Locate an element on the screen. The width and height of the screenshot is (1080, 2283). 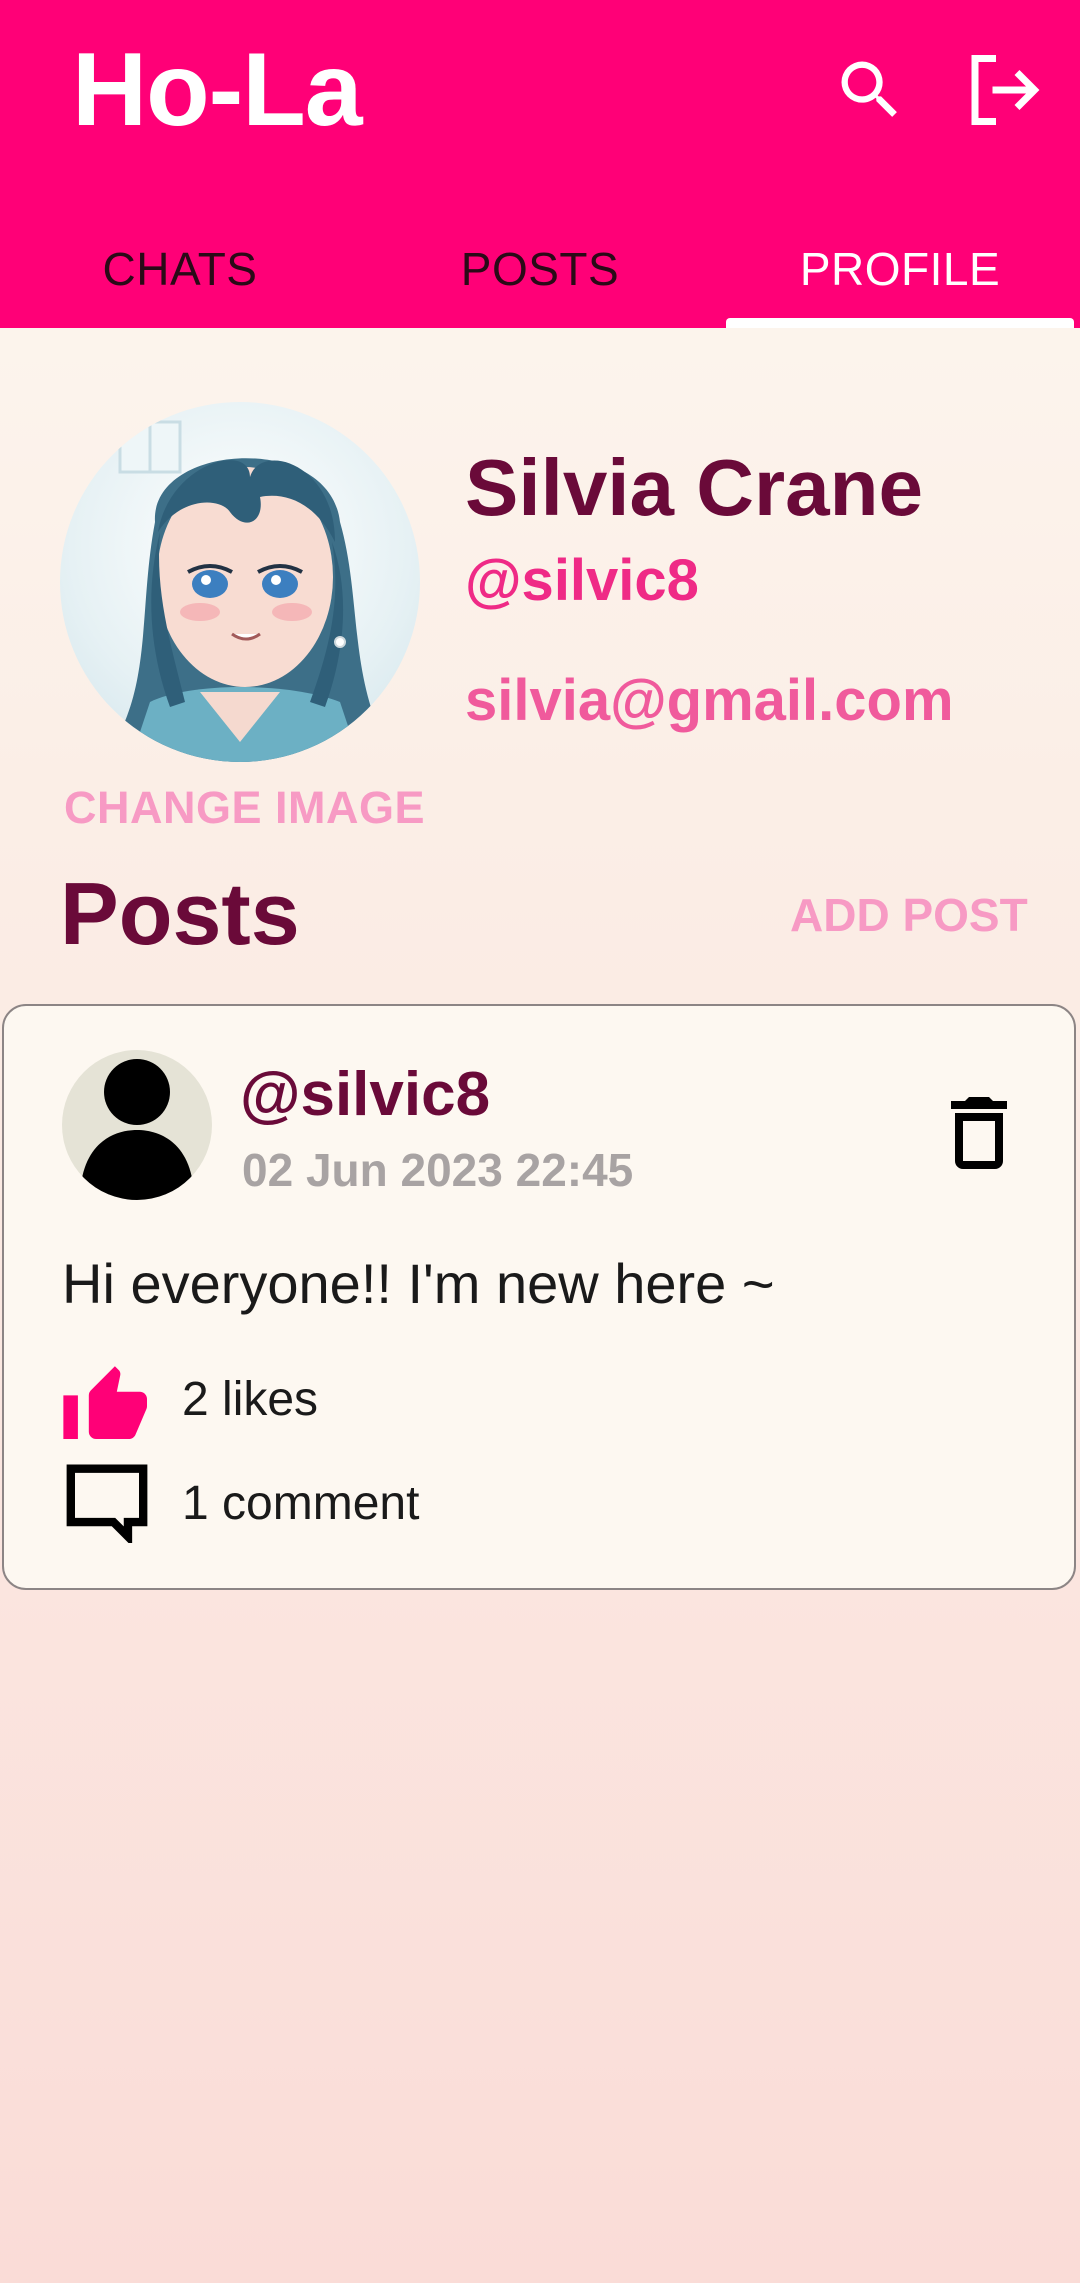
comment-button is located at coordinates (107, 1503).